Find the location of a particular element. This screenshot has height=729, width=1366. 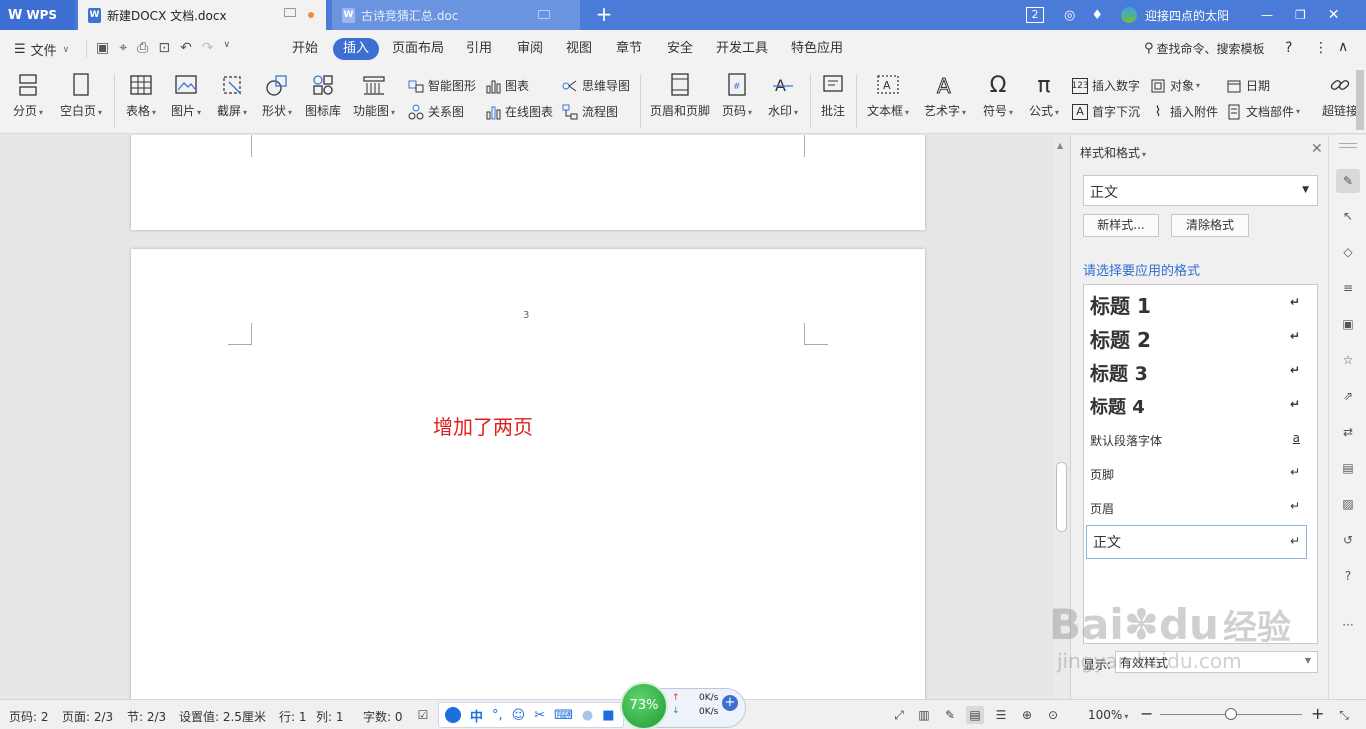

net-percent-ball: 73% is located at coordinates (644, 705).